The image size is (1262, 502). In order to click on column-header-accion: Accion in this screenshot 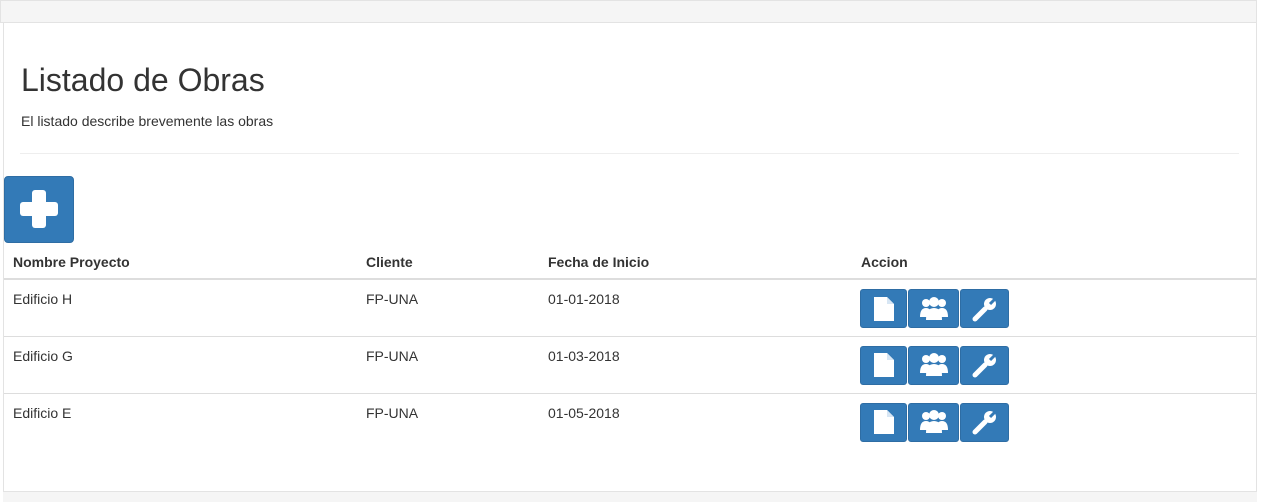, I will do `click(1054, 263)`.